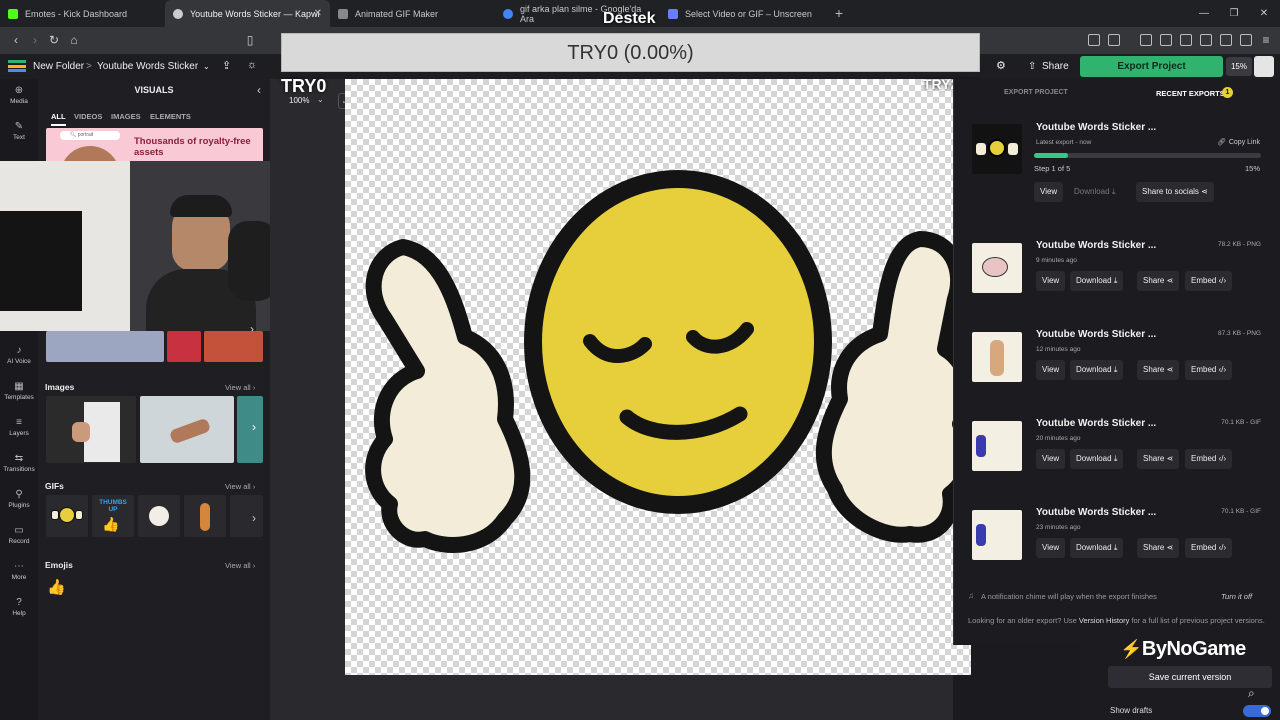 This screenshot has width=1280, height=720. What do you see at coordinates (205, 516) in the screenshot?
I see `gif-thumbnail-figure` at bounding box center [205, 516].